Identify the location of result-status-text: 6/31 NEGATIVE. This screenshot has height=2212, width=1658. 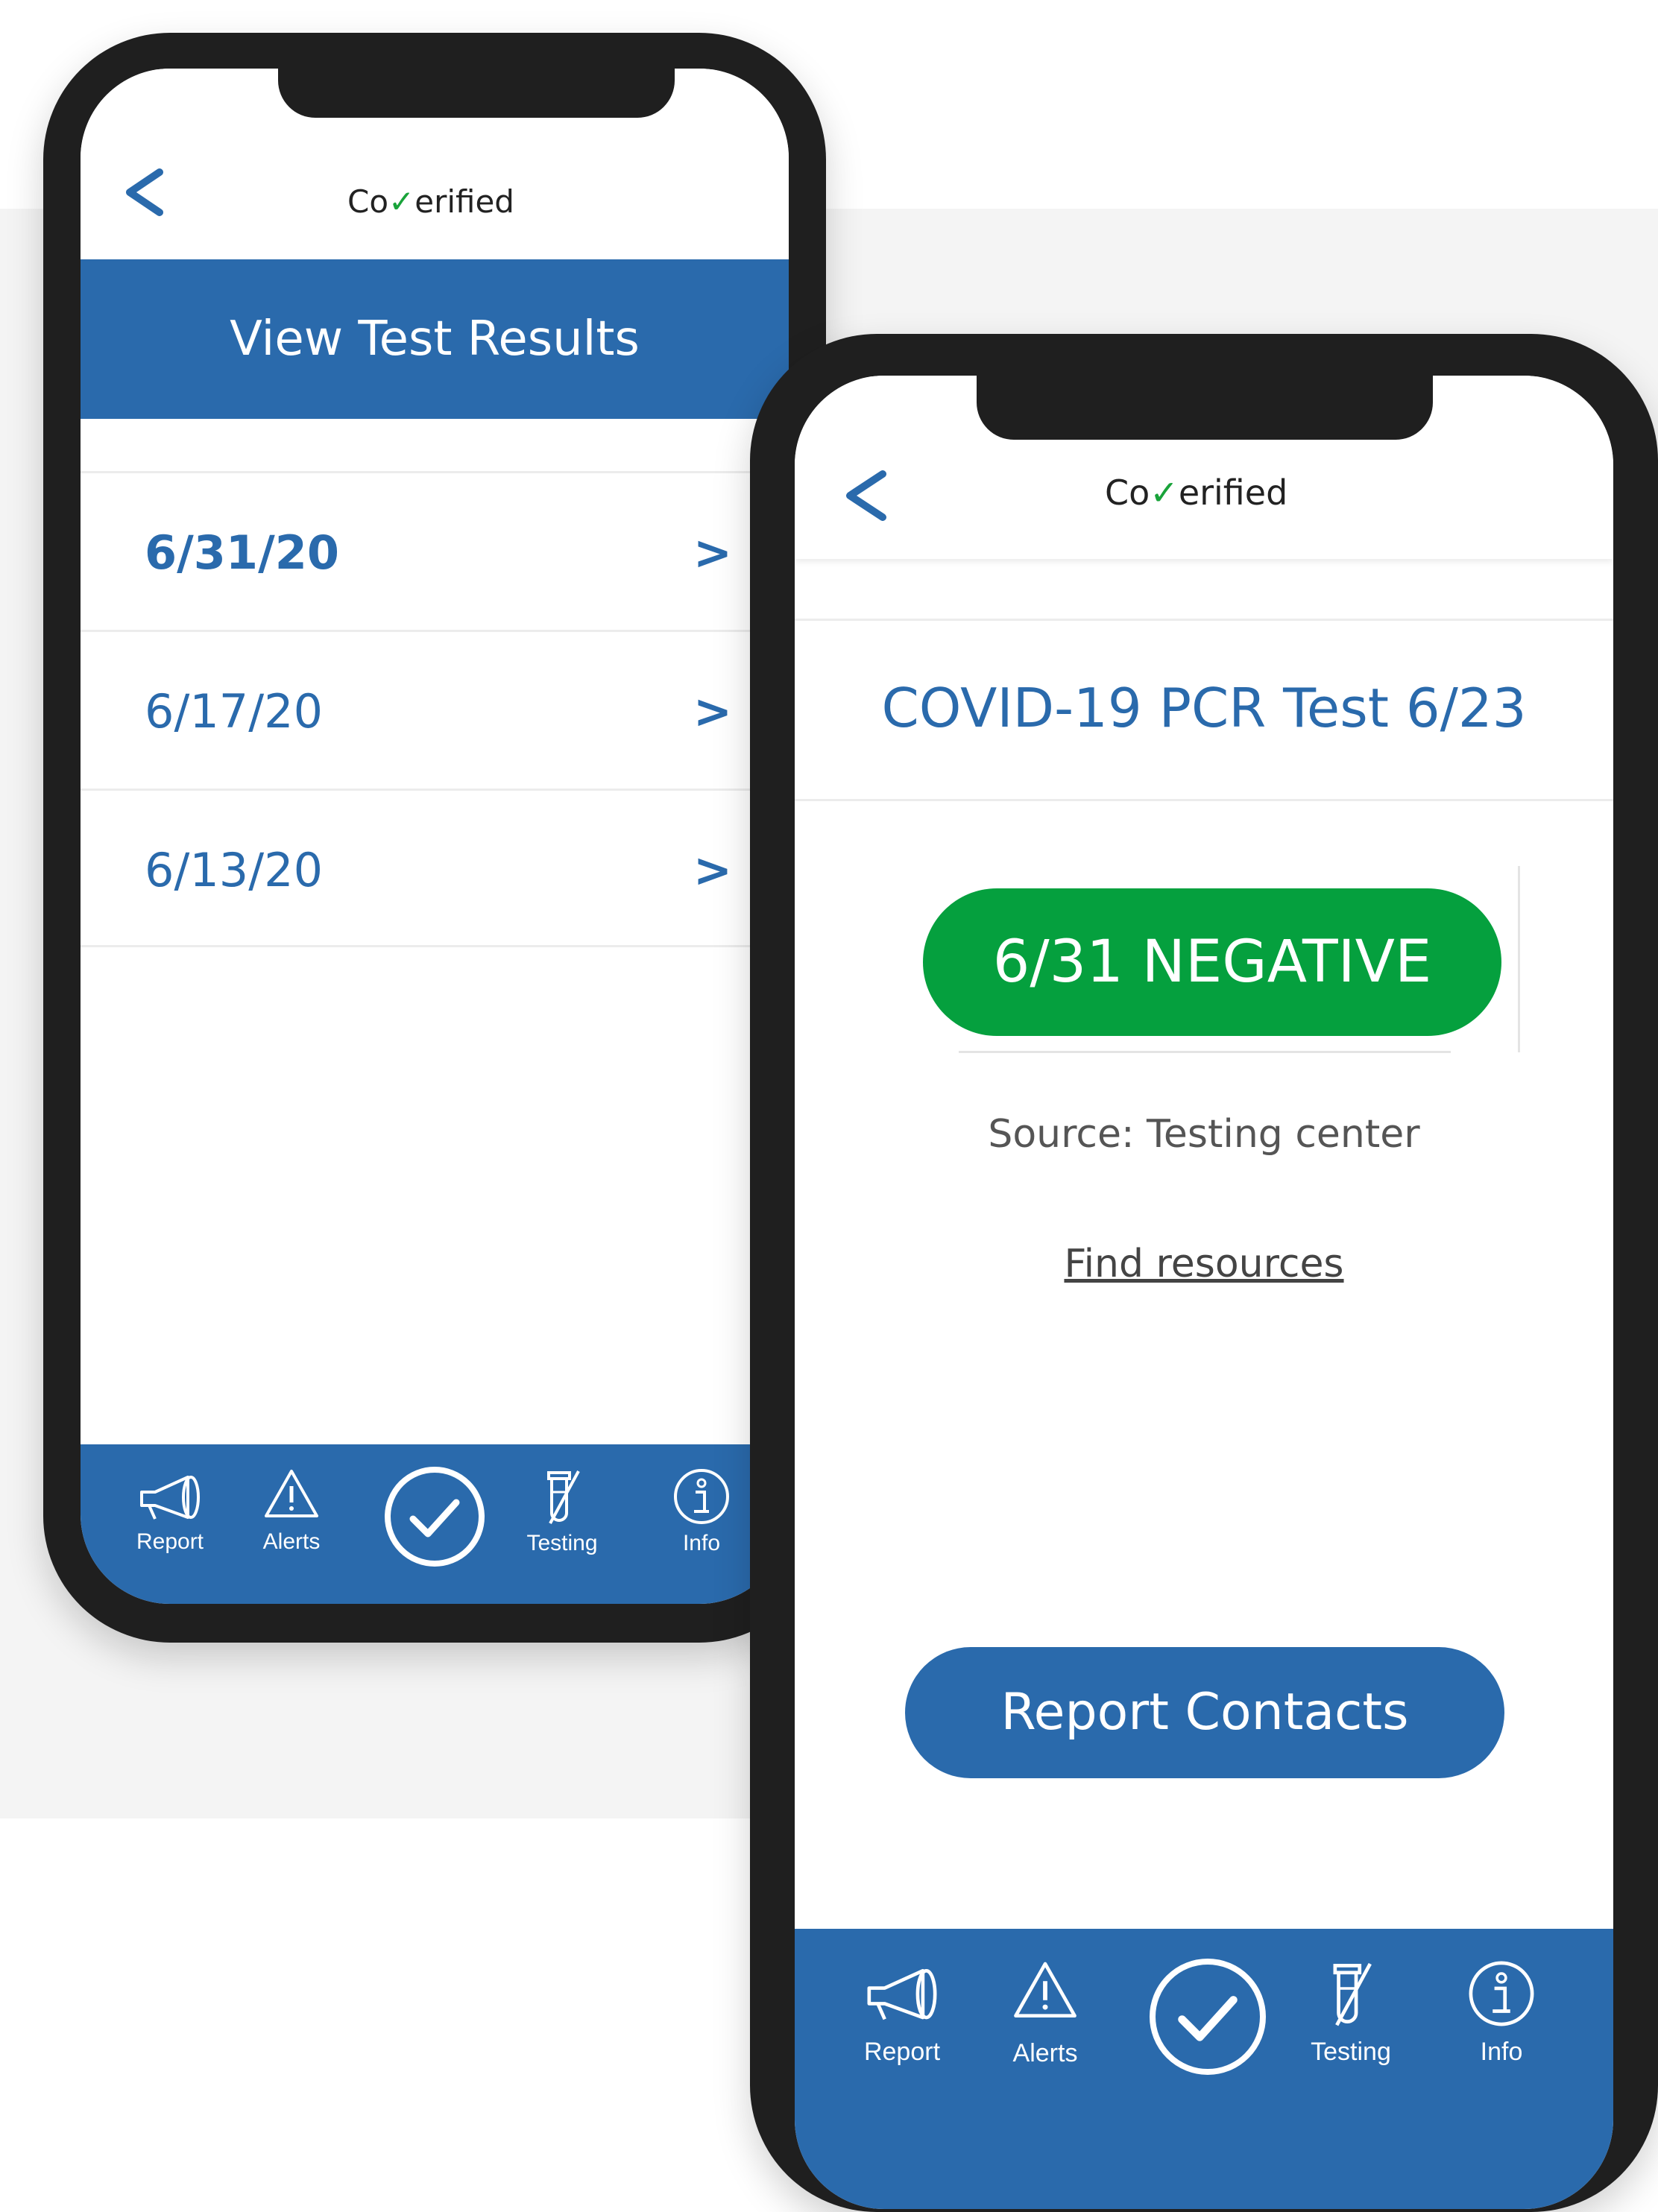
(1212, 962).